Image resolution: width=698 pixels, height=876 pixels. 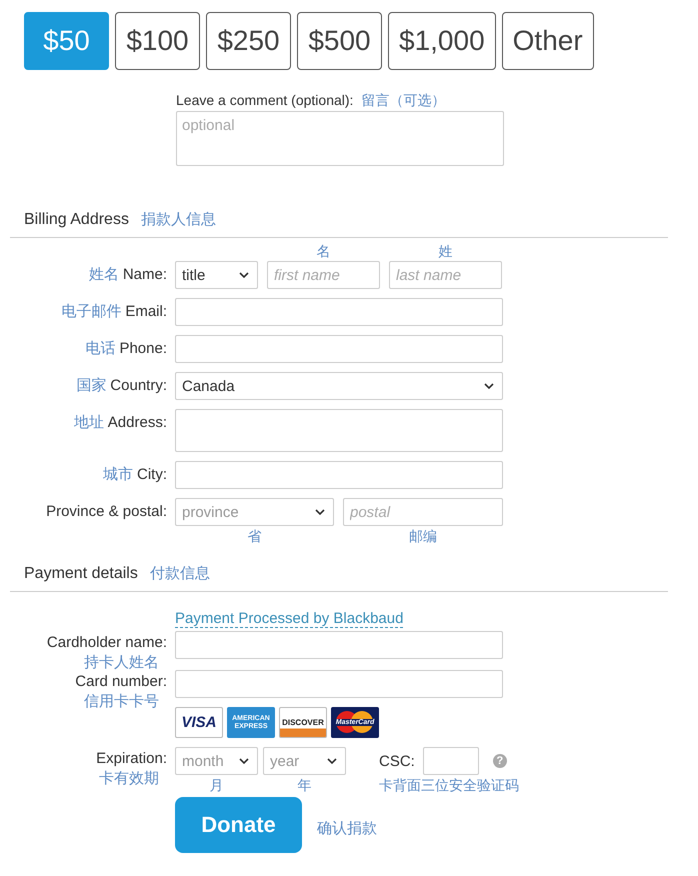 What do you see at coordinates (157, 41) in the screenshot?
I see `amount-button: $100` at bounding box center [157, 41].